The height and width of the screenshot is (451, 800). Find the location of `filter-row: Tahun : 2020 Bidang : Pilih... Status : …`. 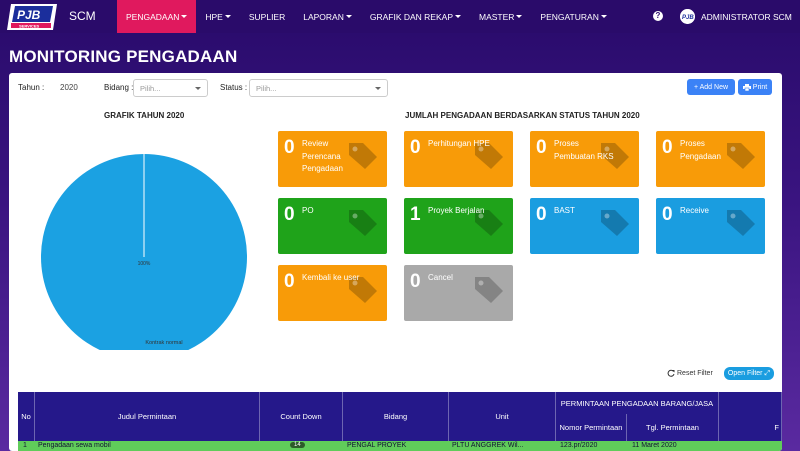

filter-row: Tahun : 2020 Bidang : Pilih... Status : … is located at coordinates (395, 88).